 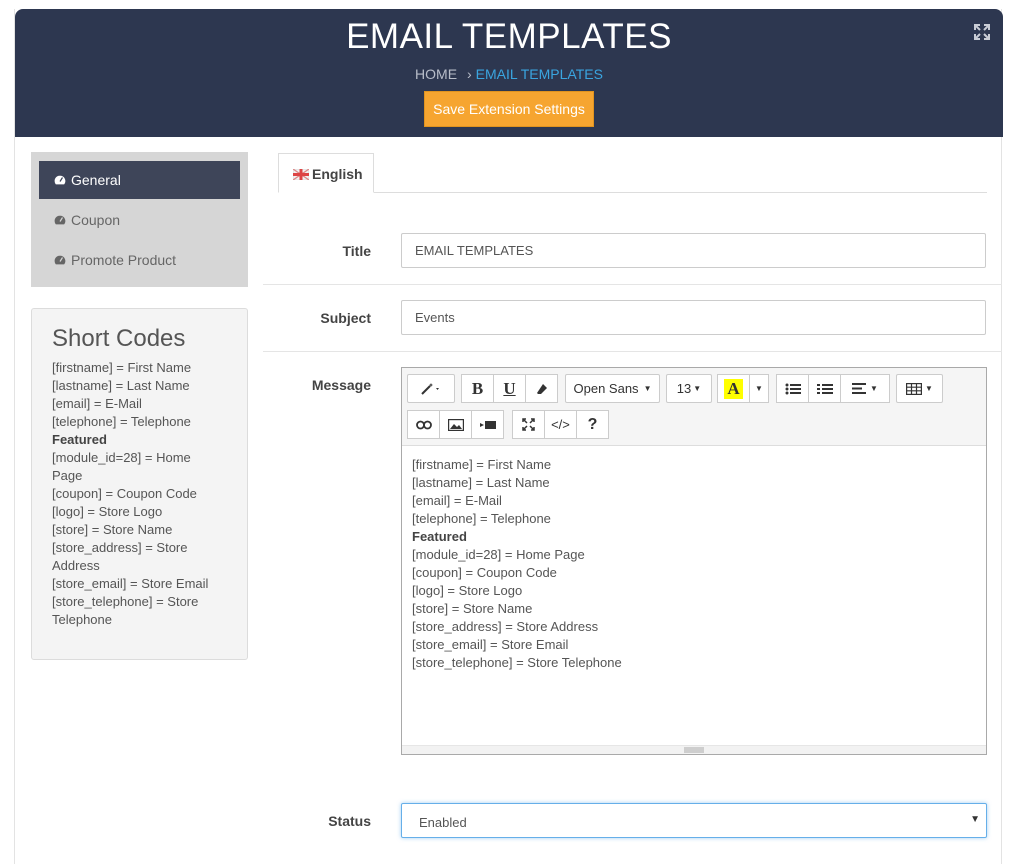 What do you see at coordinates (121, 421) in the screenshot?
I see `short-code-line: [telephone] = Telephone` at bounding box center [121, 421].